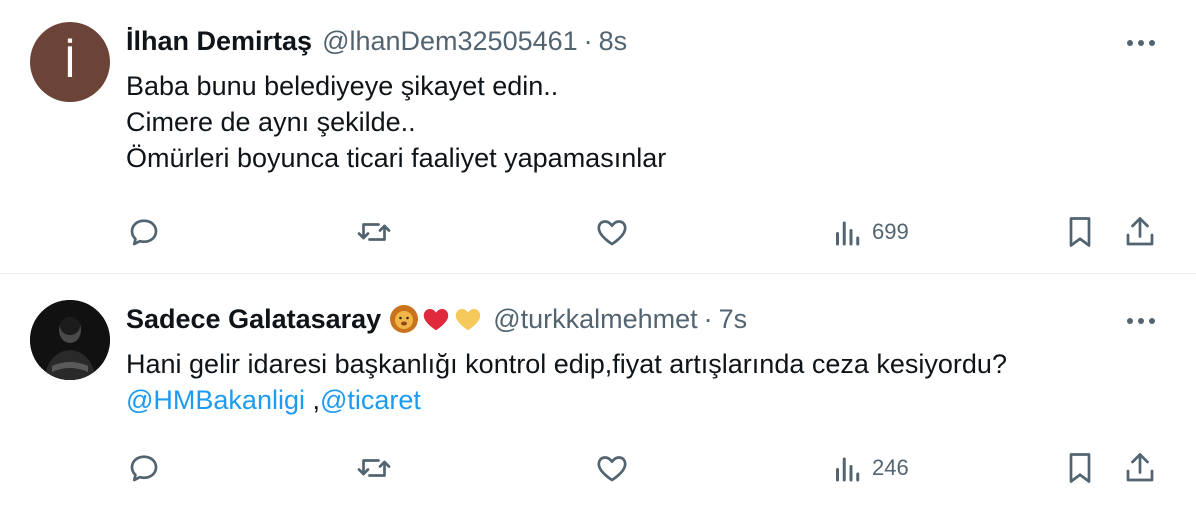 The height and width of the screenshot is (520, 1196). I want to click on tweet-line: Baba bunu belediyeye şikayet edin.., so click(342, 86).